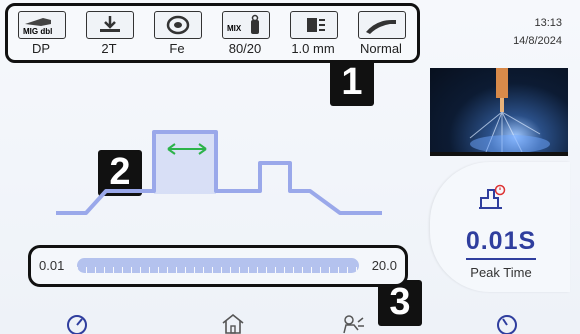 The width and height of the screenshot is (580, 334). Describe the element at coordinates (313, 48) in the screenshot. I see `param-label: 1.0 mm` at that location.